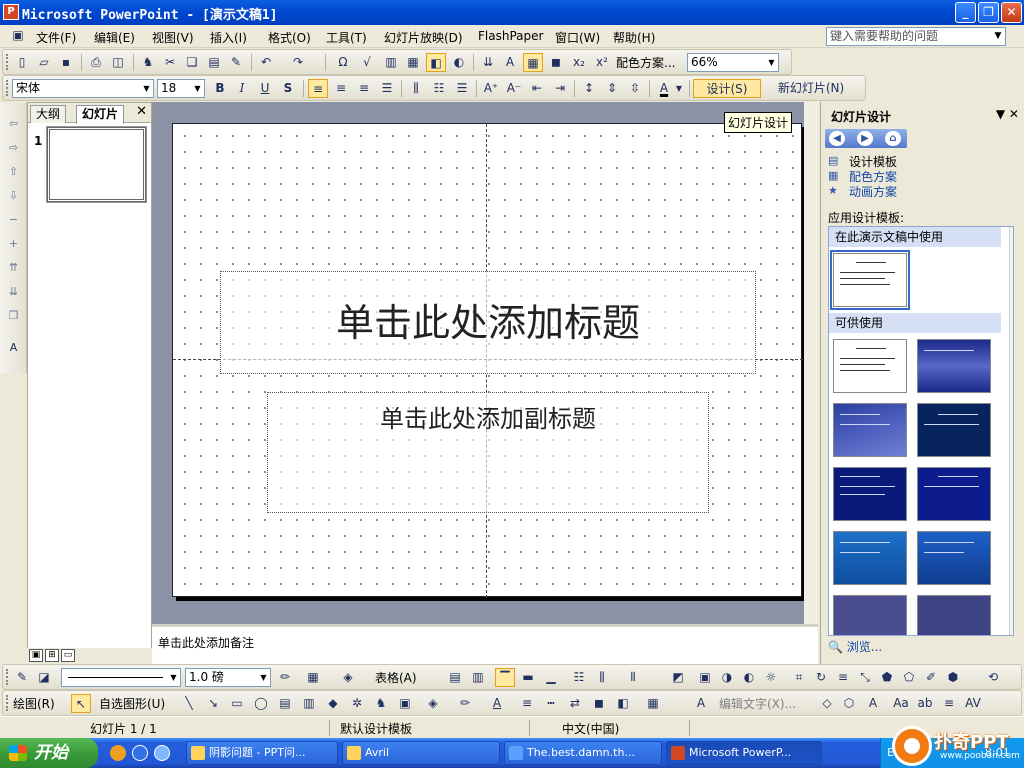 The width and height of the screenshot is (1024, 768). I want to click on title-placeholder: 单击此处添加标题, so click(488, 322).